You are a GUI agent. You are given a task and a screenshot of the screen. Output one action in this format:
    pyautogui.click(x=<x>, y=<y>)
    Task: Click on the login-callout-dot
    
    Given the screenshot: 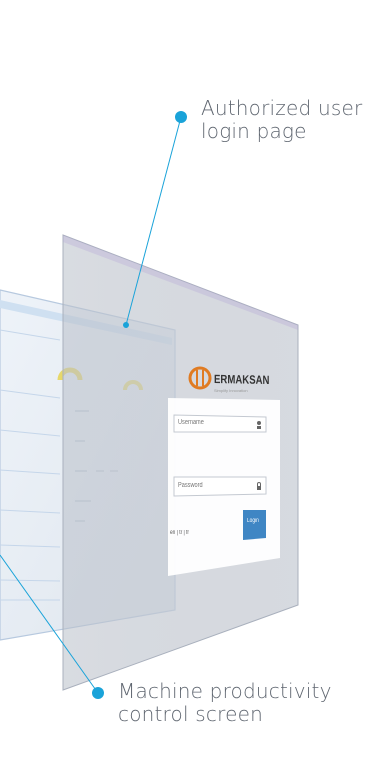 What is the action you would take?
    pyautogui.click(x=181, y=117)
    